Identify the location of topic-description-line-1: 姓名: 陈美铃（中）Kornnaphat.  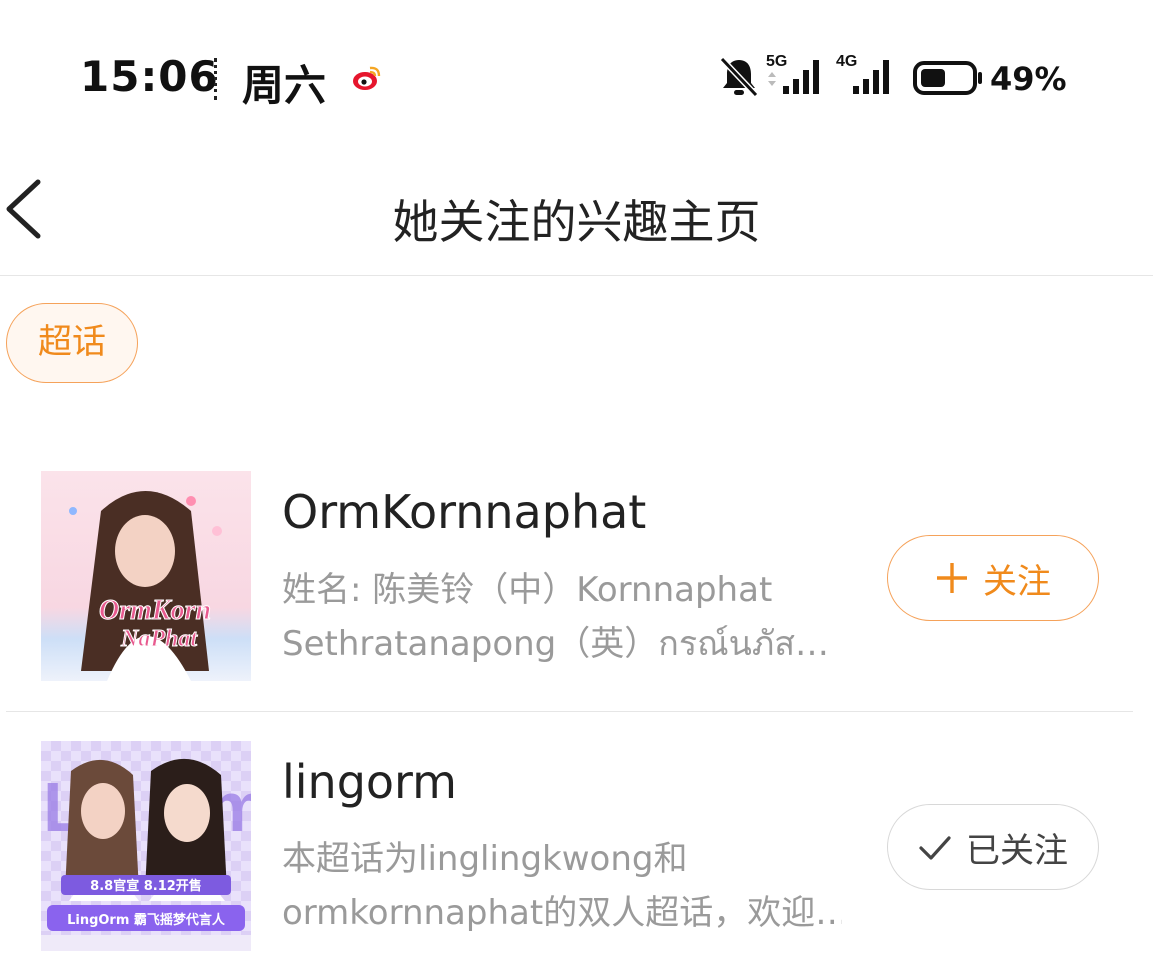
(527, 590).